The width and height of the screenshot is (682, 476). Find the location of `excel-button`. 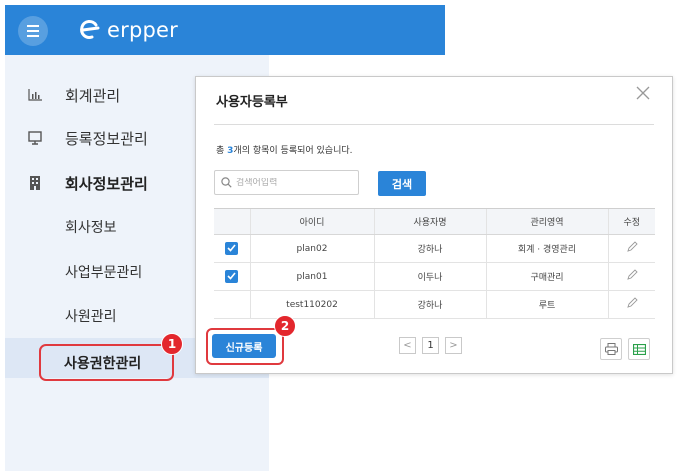

excel-button is located at coordinates (639, 349).